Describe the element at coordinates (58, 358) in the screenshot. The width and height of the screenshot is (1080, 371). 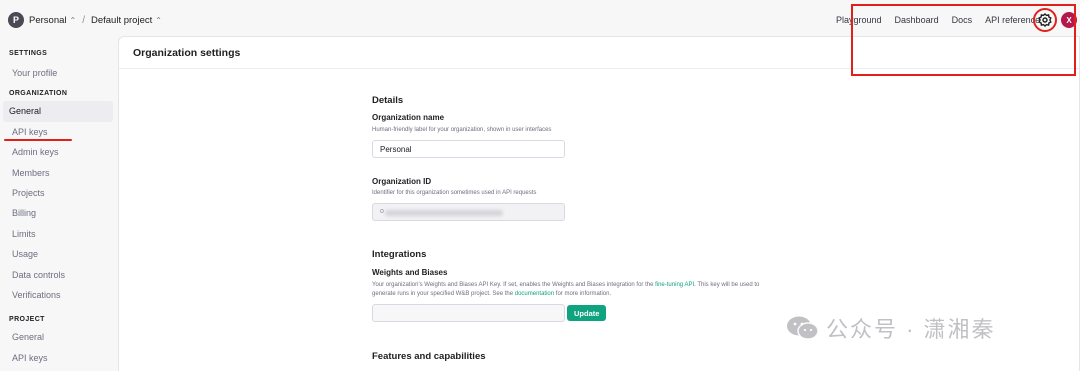
I see `sidebar-item-project-api-keys: API keys` at that location.